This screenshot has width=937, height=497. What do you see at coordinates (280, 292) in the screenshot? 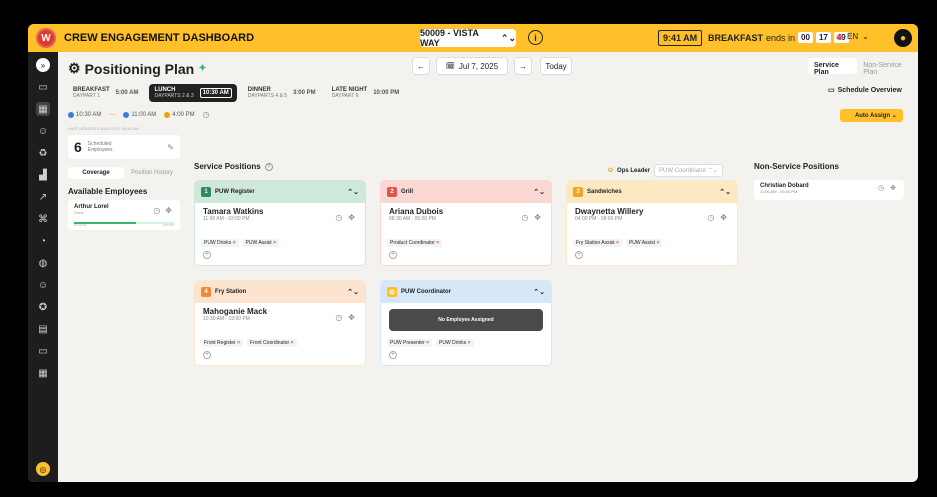
I see `position-header: 4 Fry Station ⌃⌄` at bounding box center [280, 292].